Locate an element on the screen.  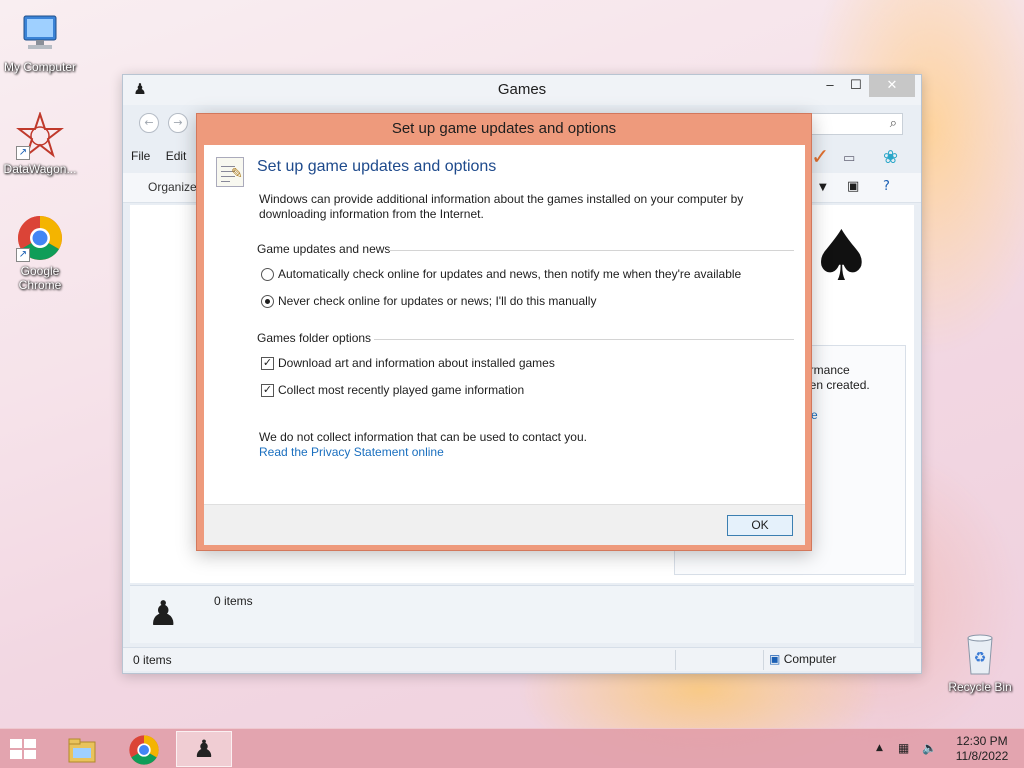
chrome-icon is located at coordinates (144, 750).